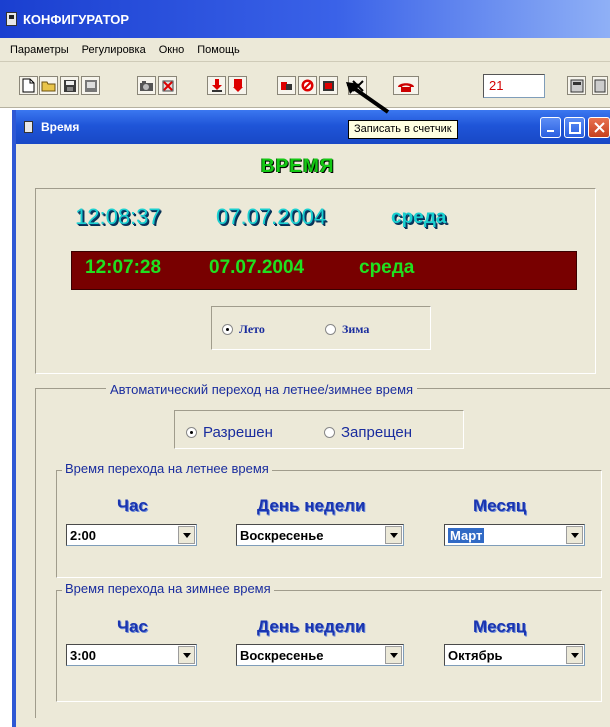  I want to click on new-document-button, so click(28, 85).